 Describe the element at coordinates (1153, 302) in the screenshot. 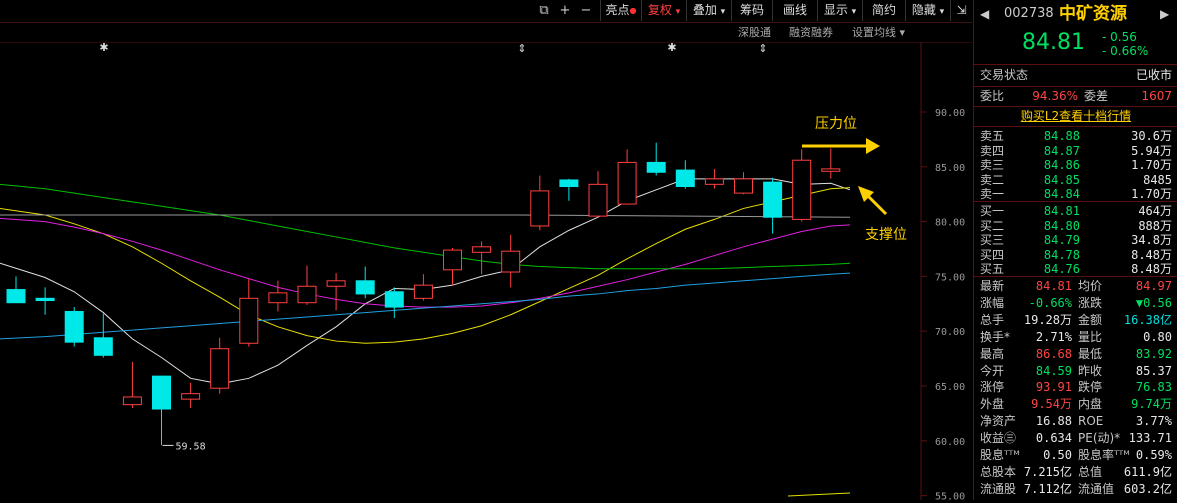

I see `stat-value: ▼0.56` at that location.